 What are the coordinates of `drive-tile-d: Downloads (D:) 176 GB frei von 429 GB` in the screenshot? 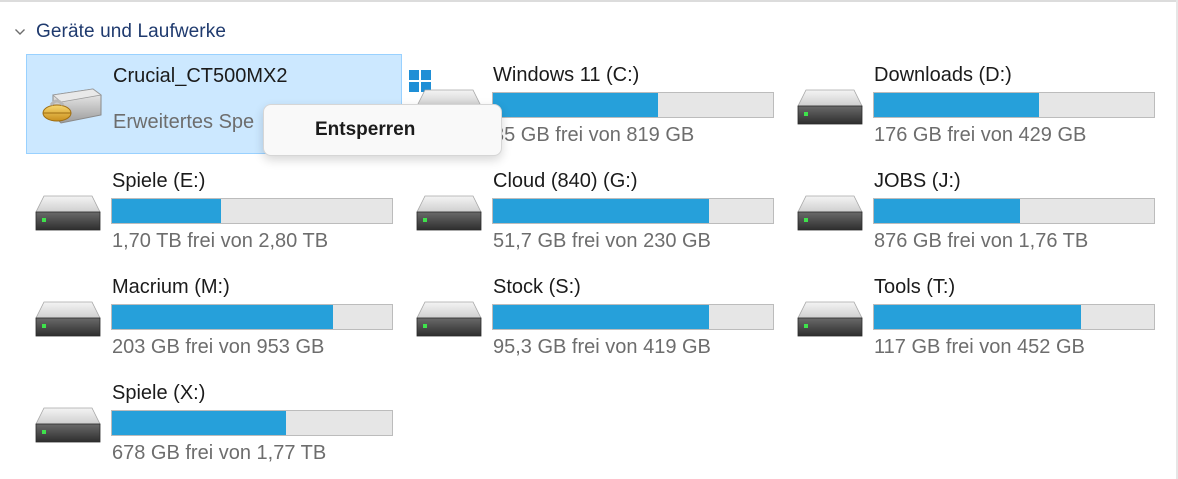 It's located at (976, 104).